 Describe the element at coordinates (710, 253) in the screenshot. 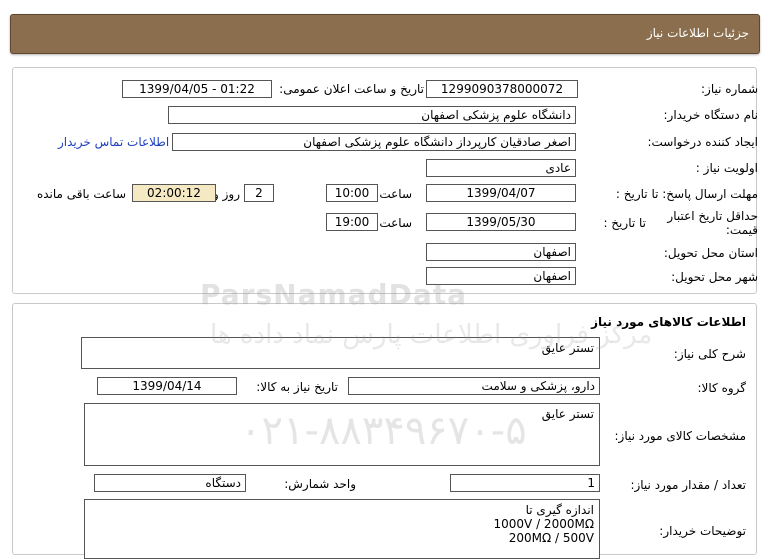

I see `province-label: استان محل تحویل:` at that location.